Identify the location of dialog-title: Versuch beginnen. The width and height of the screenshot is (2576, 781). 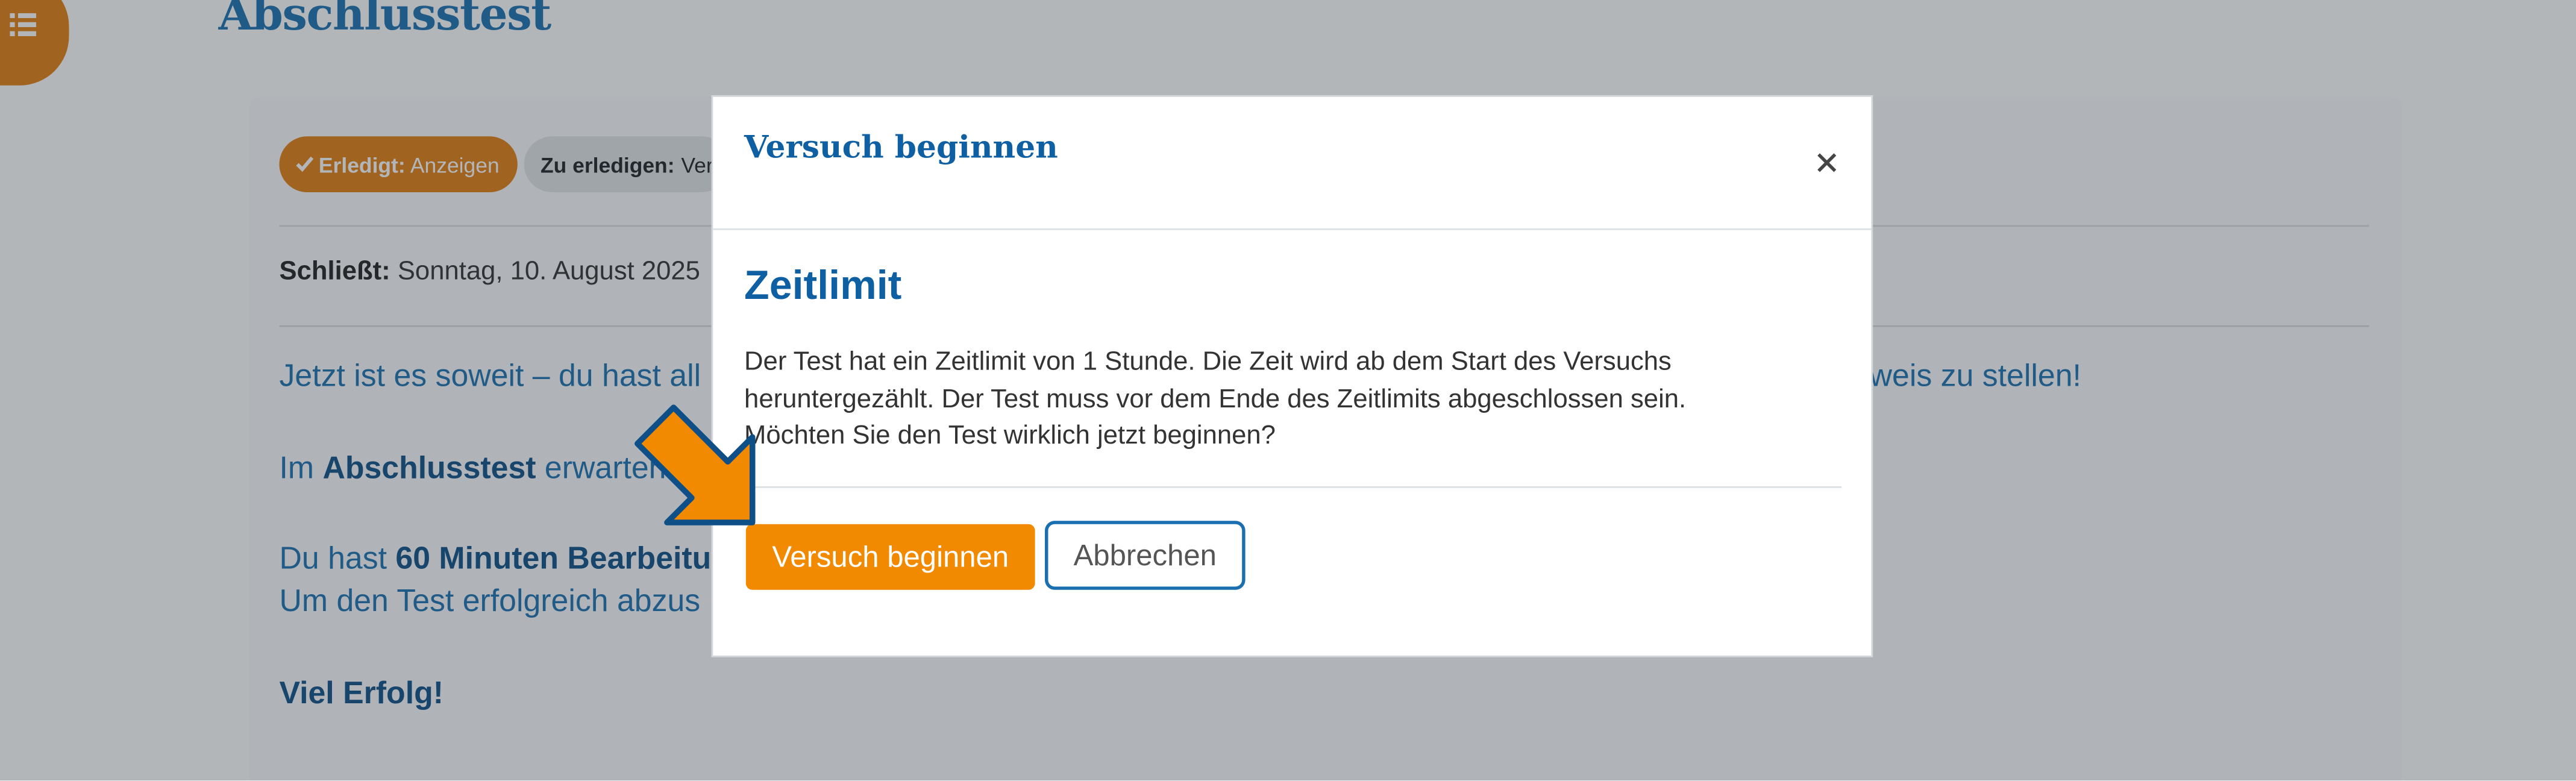
(901, 148).